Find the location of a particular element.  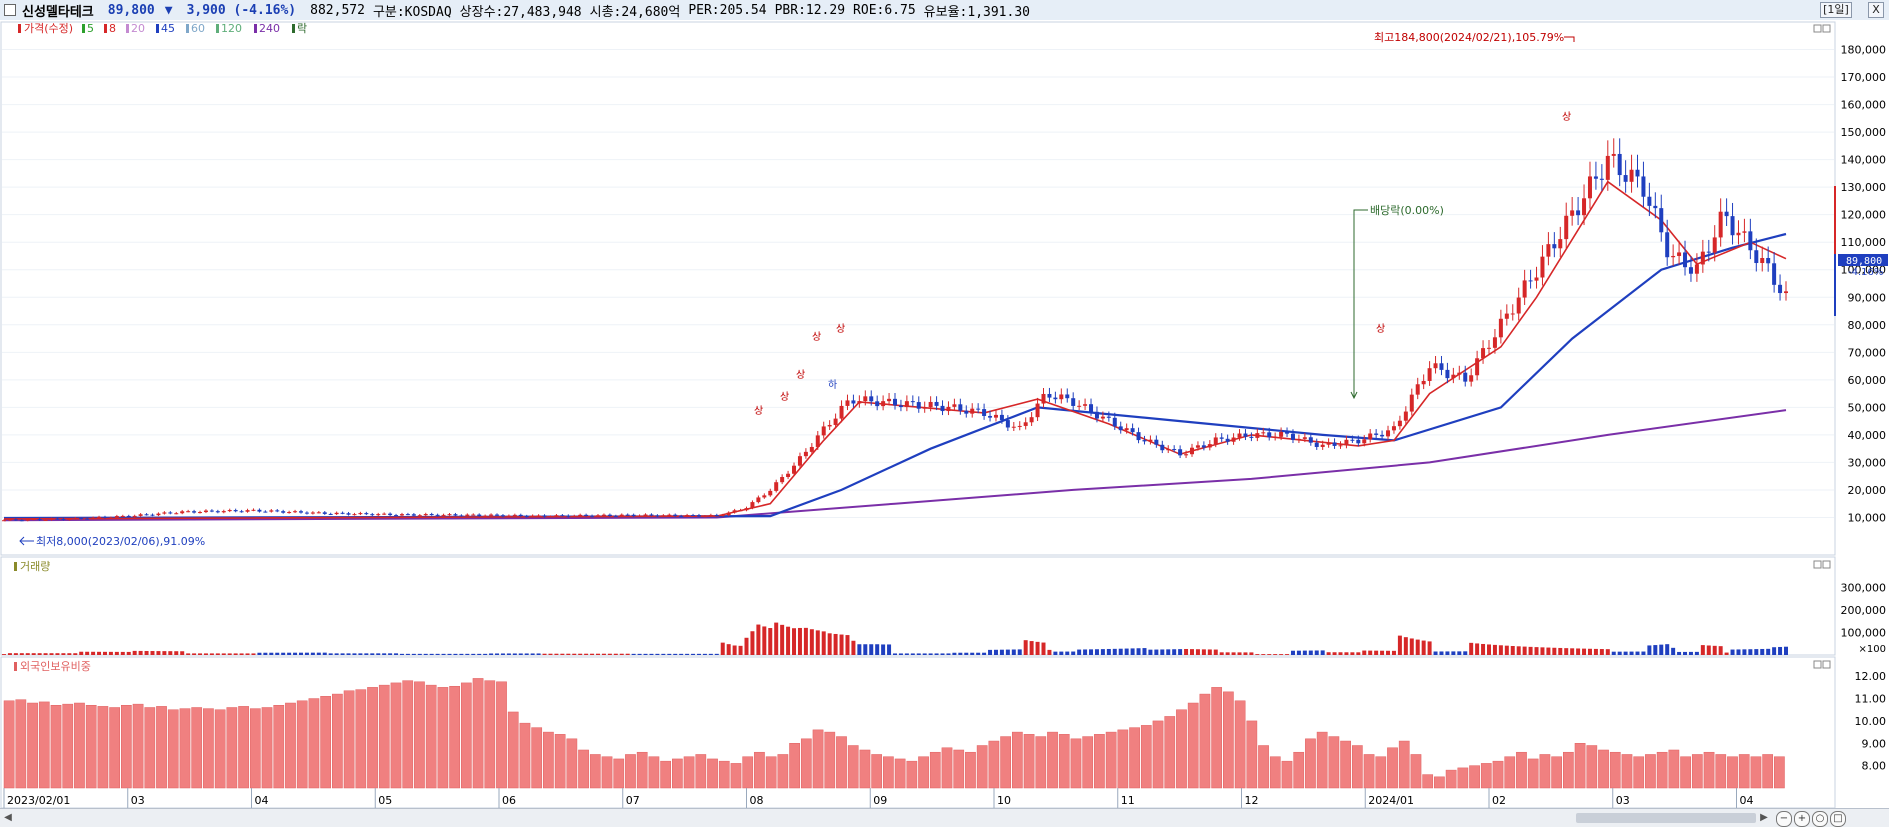

market-cap: 시총:24,680억 is located at coordinates (635, 12).